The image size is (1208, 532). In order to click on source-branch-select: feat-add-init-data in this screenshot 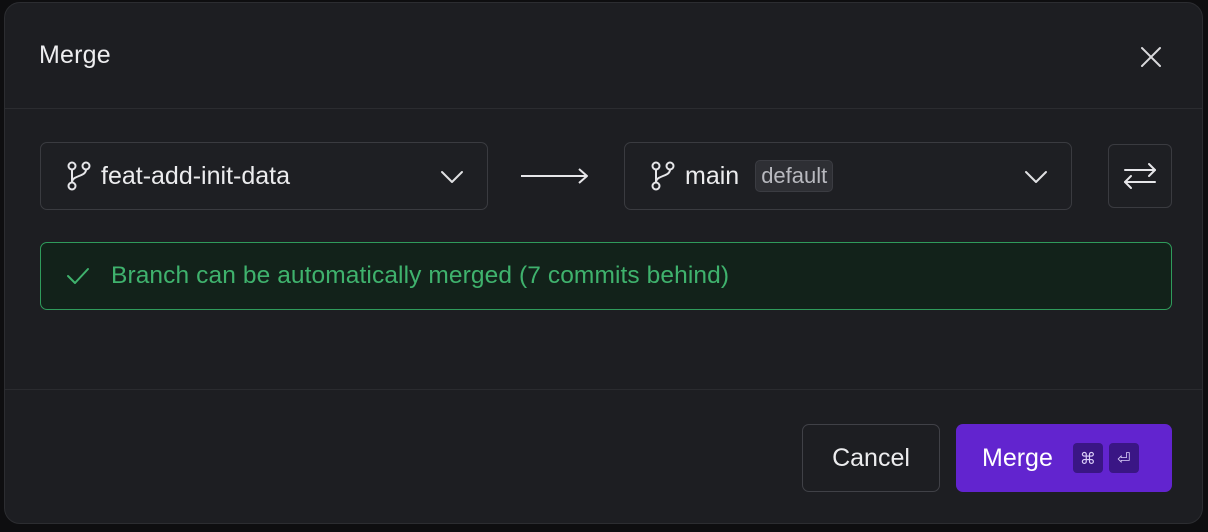, I will do `click(264, 176)`.